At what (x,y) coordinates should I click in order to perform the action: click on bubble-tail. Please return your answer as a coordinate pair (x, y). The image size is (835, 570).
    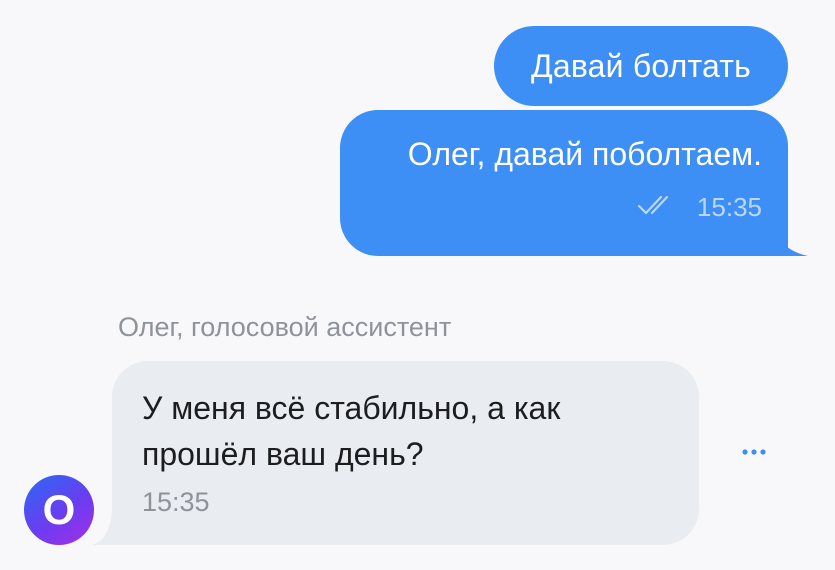
    Looking at the image, I should click on (779, 238).